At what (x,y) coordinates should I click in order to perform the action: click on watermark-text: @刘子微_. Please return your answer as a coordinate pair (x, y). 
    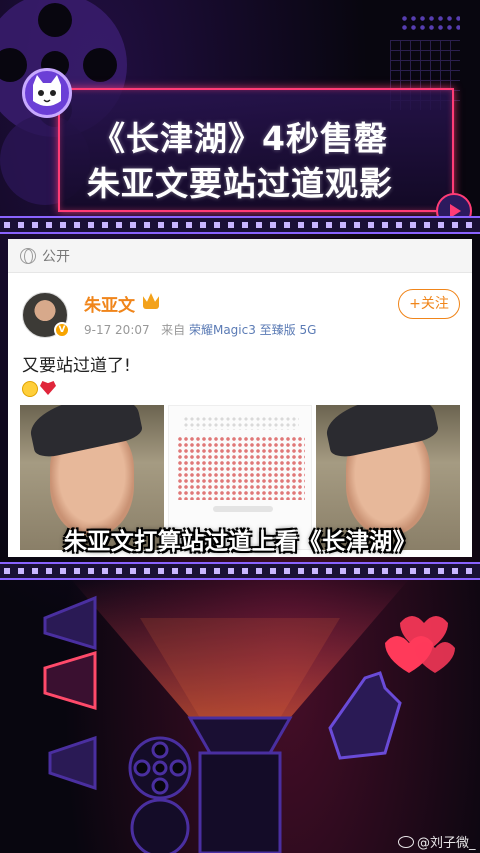
    Looking at the image, I should click on (446, 843).